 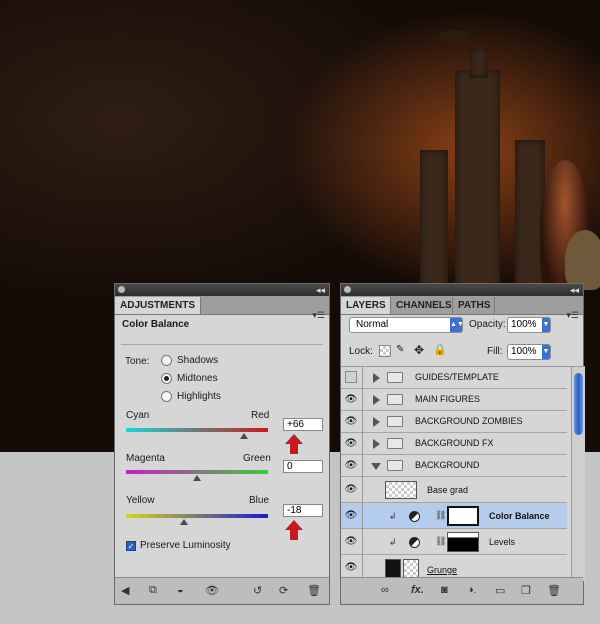 What do you see at coordinates (400, 349) in the screenshot?
I see `lock-pixels-icon: ✎` at bounding box center [400, 349].